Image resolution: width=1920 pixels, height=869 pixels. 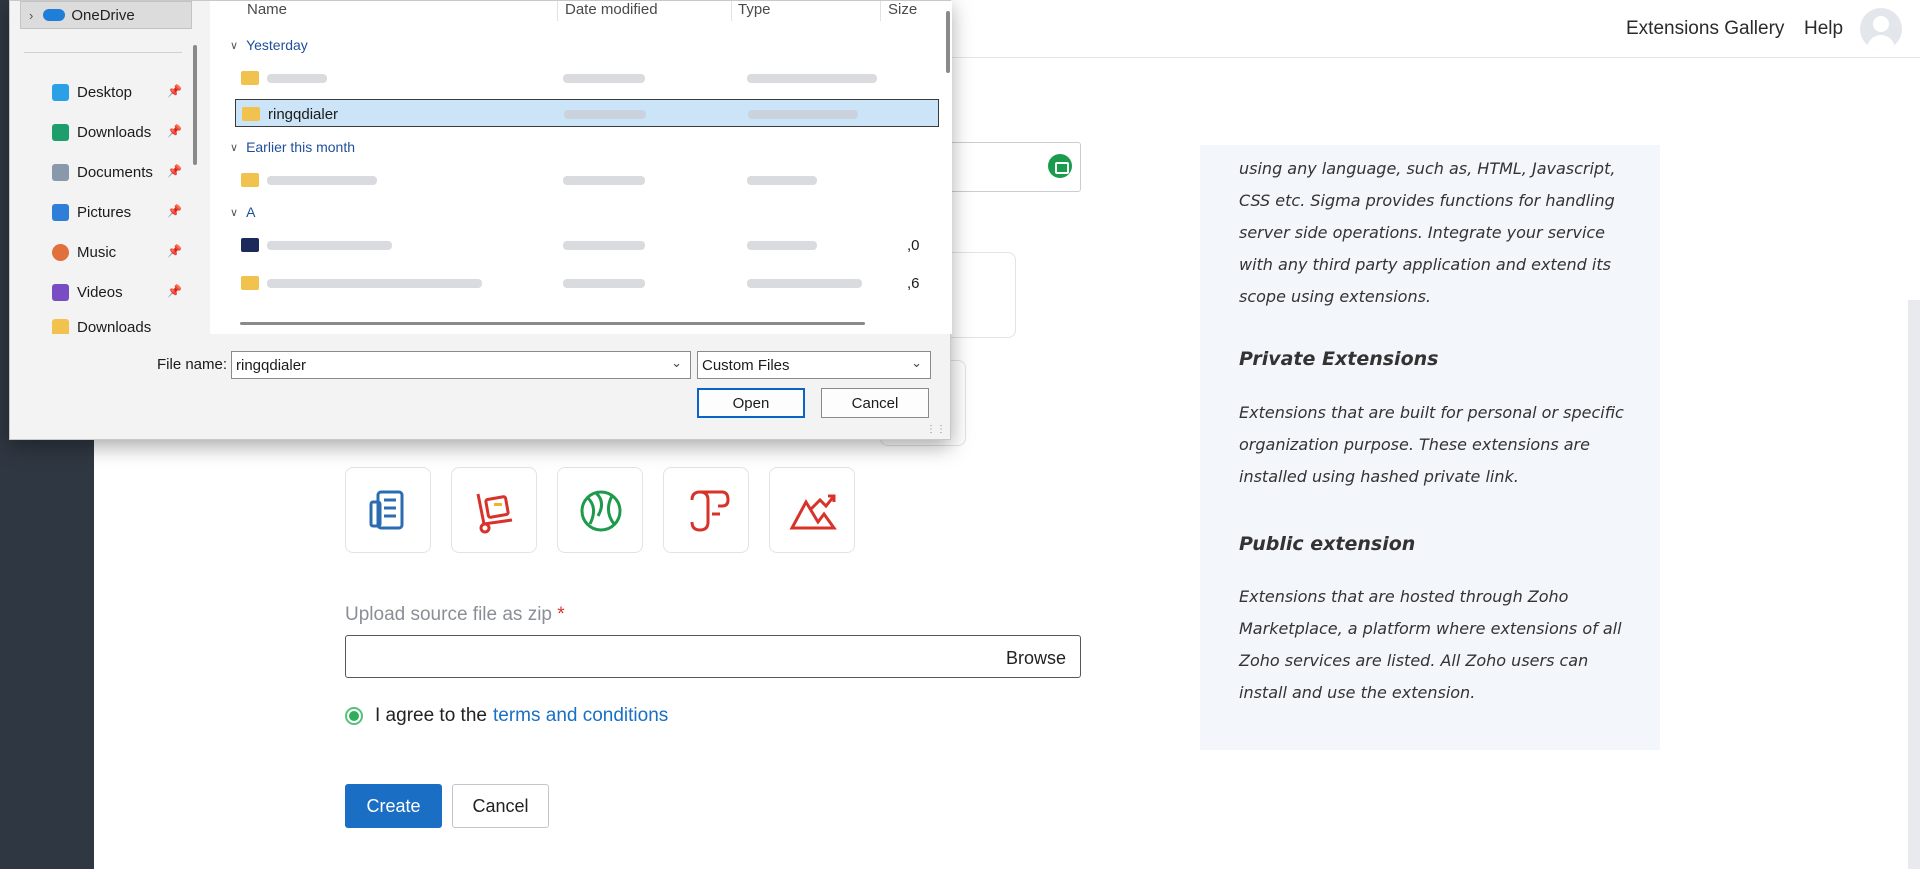 I want to click on file-name-label: File name:, so click(x=192, y=364).